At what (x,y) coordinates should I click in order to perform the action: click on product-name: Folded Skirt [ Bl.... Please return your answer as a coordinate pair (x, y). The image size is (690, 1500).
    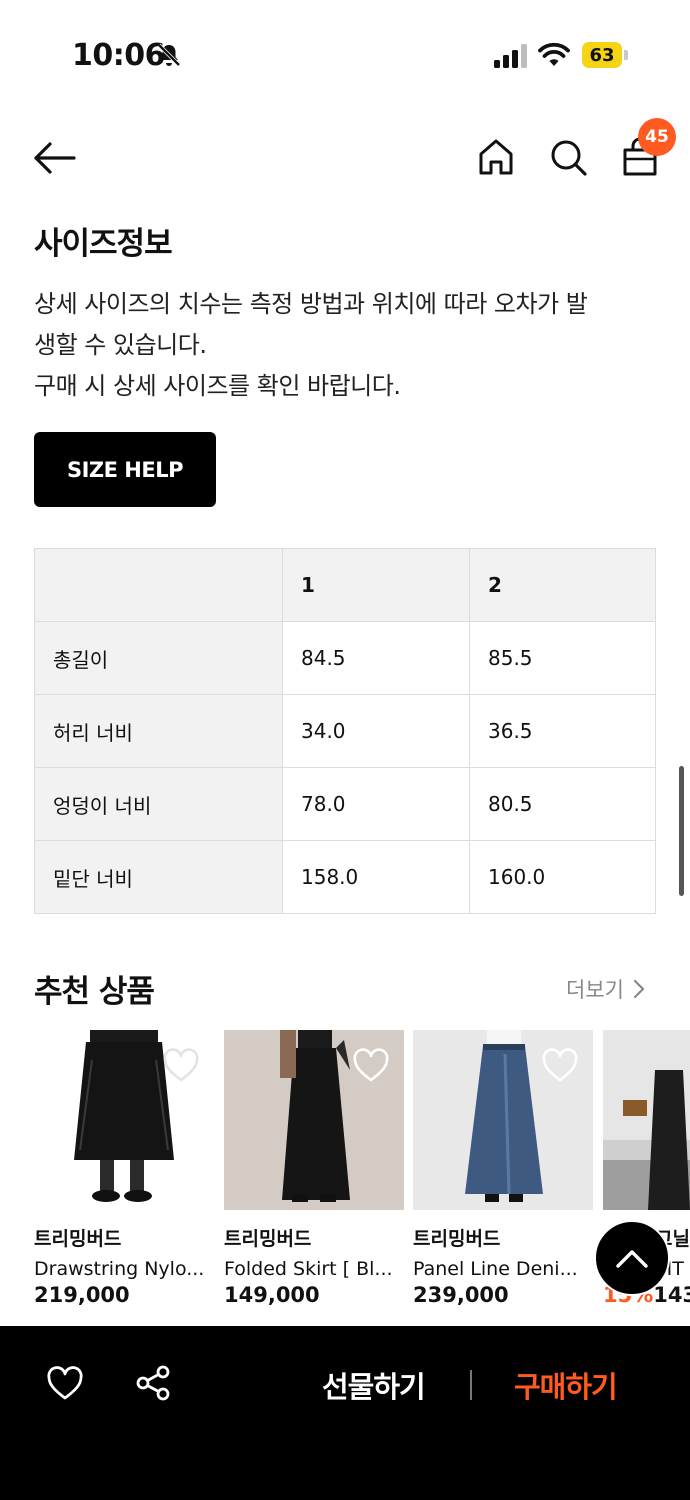
    Looking at the image, I should click on (308, 1269).